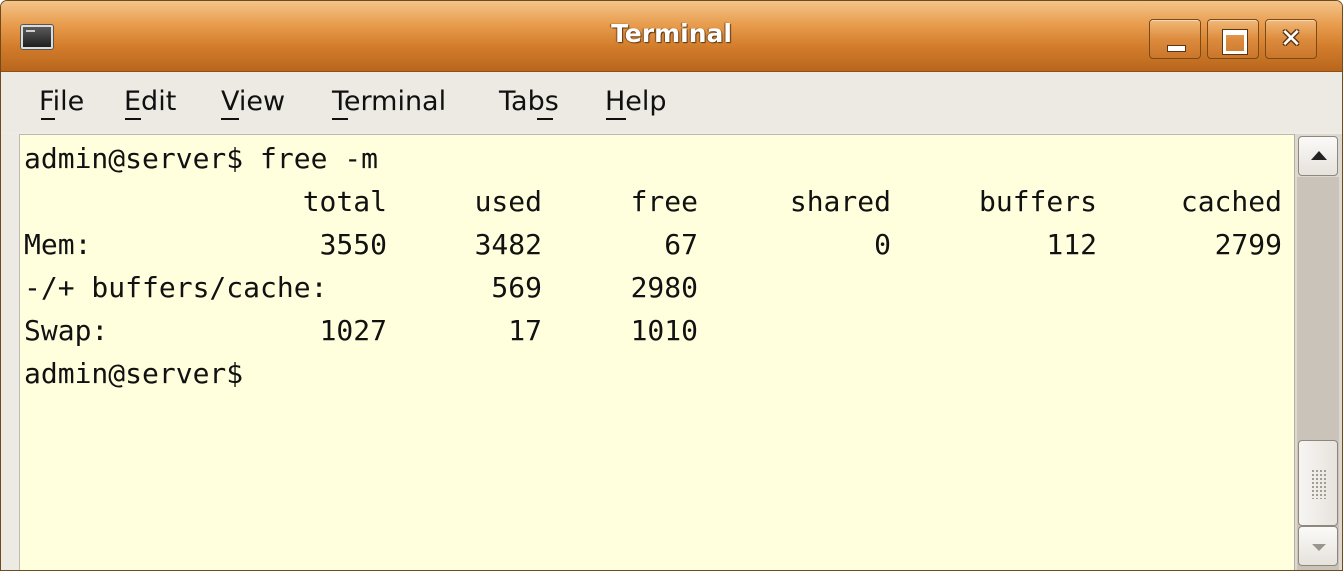  I want to click on title-bar: Terminal ✕, so click(671, 36).